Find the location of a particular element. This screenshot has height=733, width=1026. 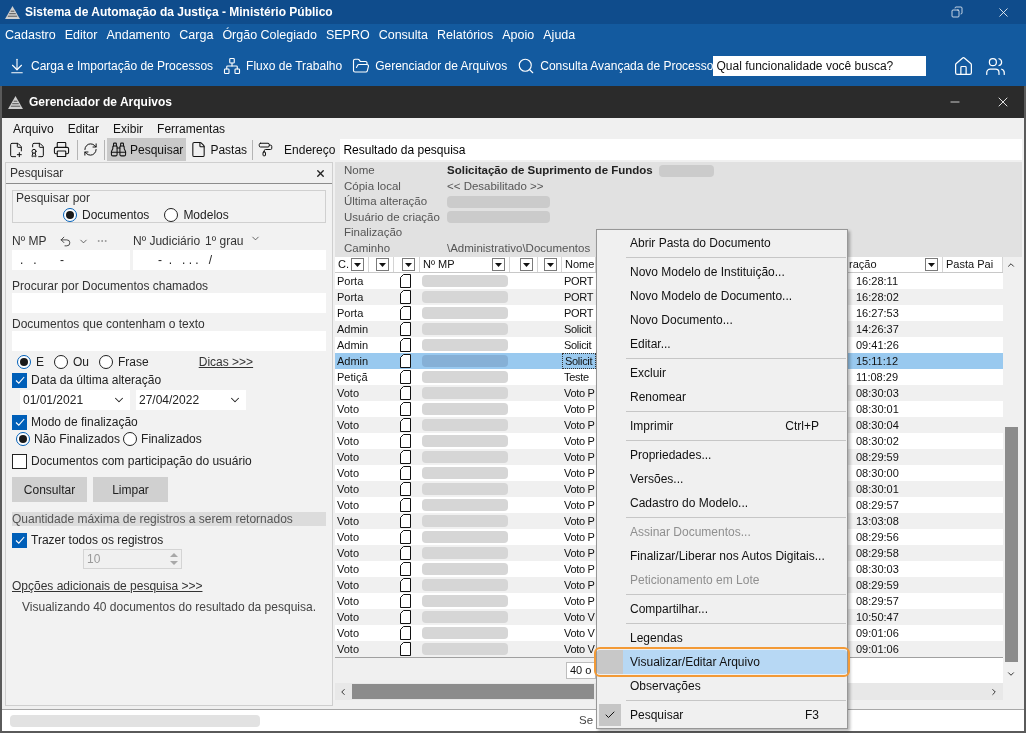

address-label: Endereço is located at coordinates (310, 150).